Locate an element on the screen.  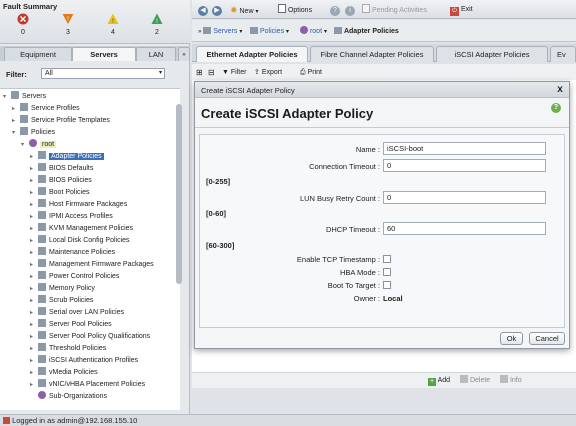
pending-activities-button: Pending Activities is located at coordinates (394, 10).